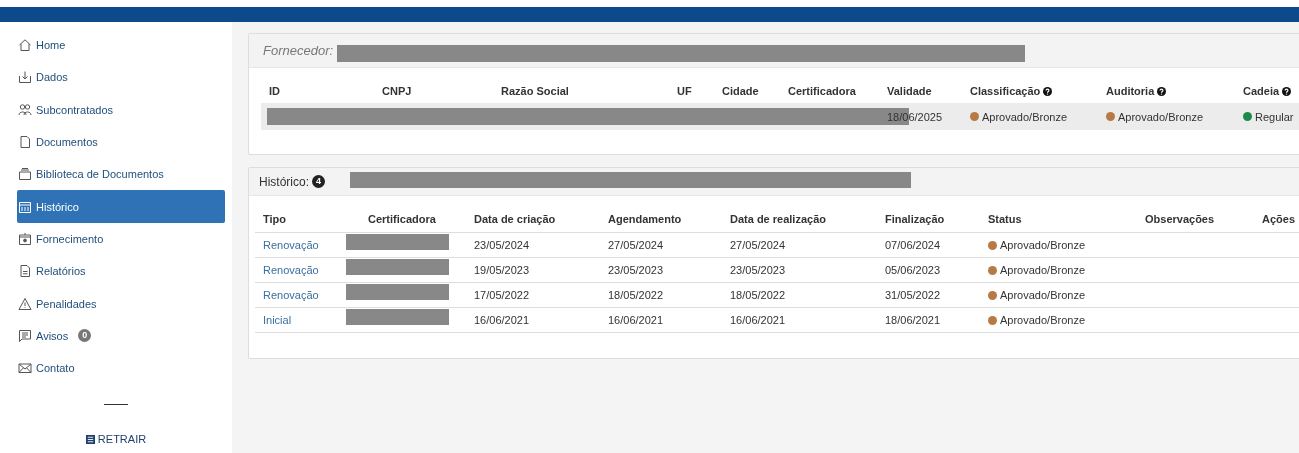 This screenshot has width=1299, height=453. I want to click on box-icon, so click(25, 238).